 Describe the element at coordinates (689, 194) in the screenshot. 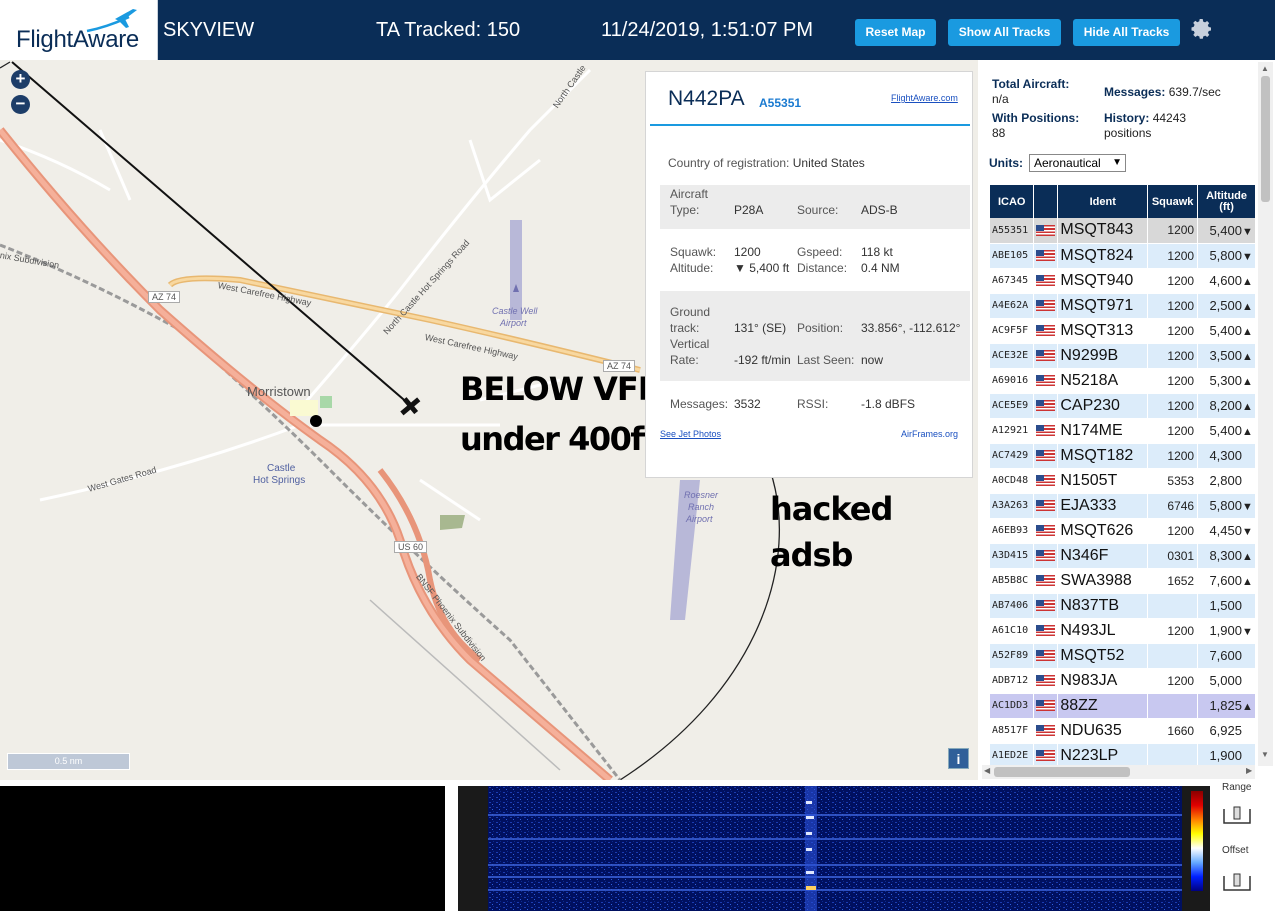

I see `aircraft-type-label-1: Aircraft` at that location.